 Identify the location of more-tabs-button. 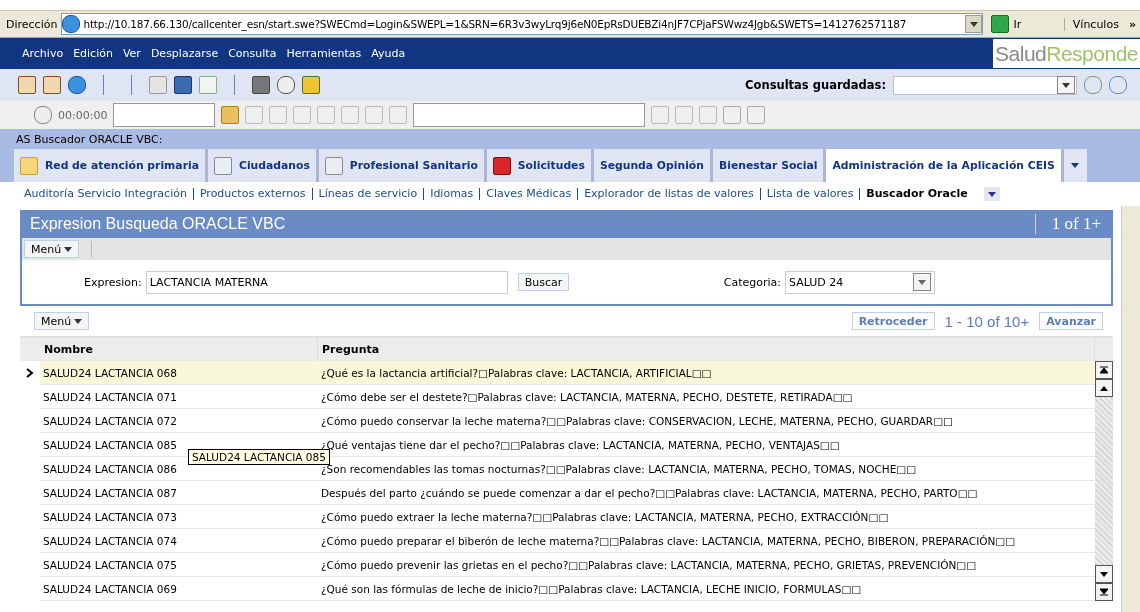
(1073, 165).